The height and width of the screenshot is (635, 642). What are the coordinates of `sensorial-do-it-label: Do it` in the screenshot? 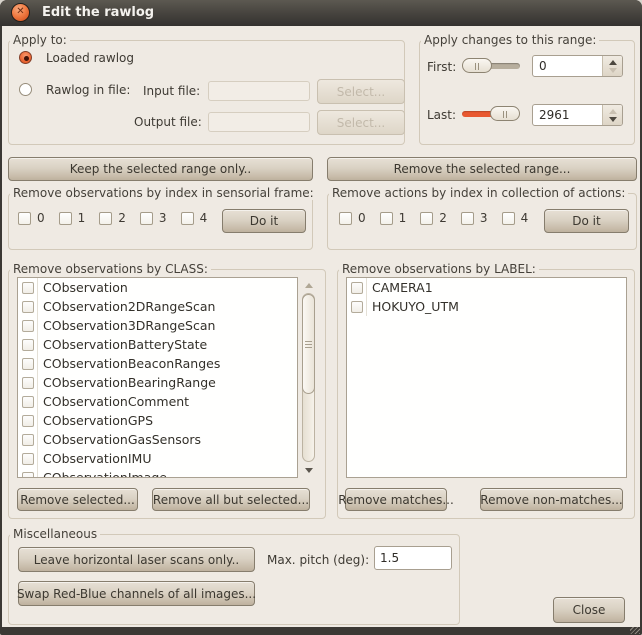 It's located at (264, 221).